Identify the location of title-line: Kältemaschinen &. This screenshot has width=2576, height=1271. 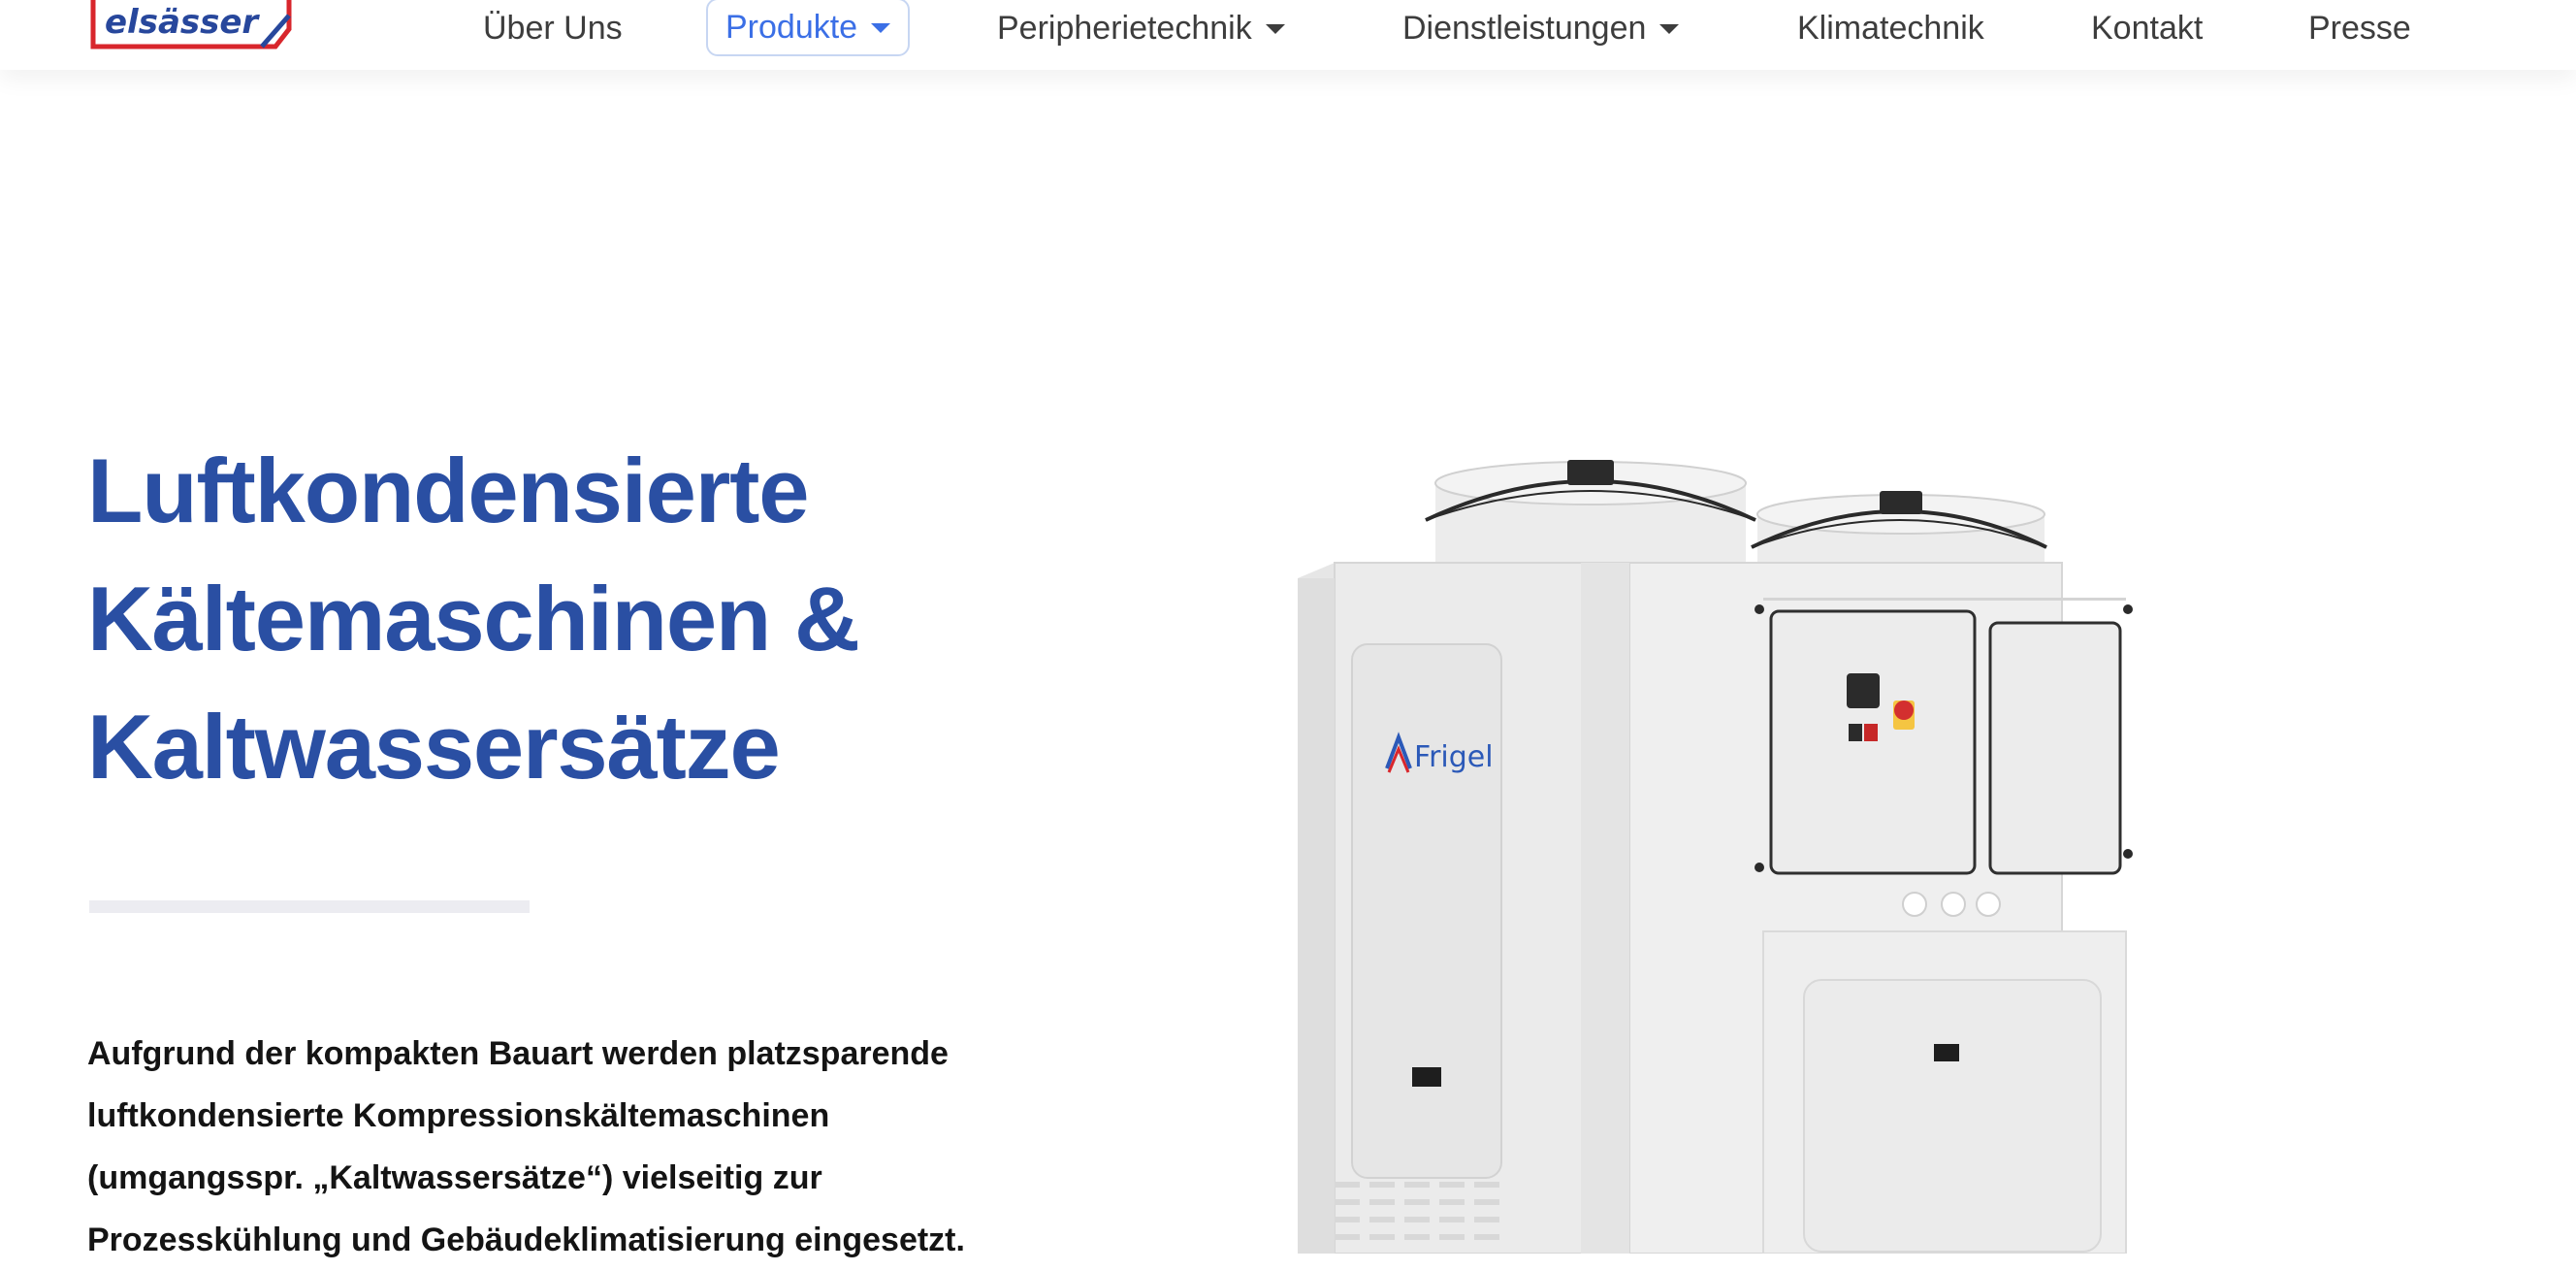
(473, 618).